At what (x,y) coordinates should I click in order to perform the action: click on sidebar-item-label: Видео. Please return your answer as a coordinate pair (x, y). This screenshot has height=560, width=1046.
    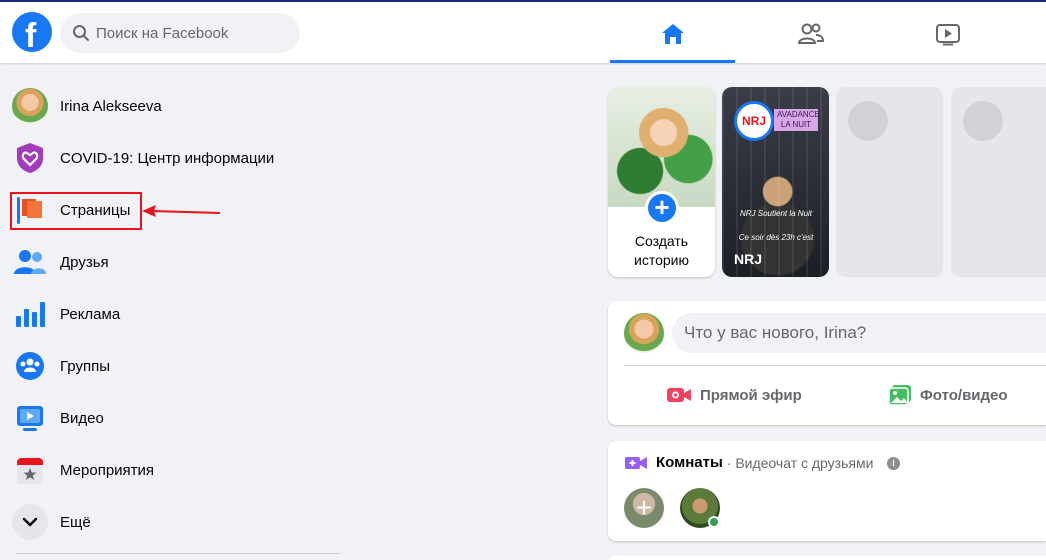
    Looking at the image, I should click on (82, 418).